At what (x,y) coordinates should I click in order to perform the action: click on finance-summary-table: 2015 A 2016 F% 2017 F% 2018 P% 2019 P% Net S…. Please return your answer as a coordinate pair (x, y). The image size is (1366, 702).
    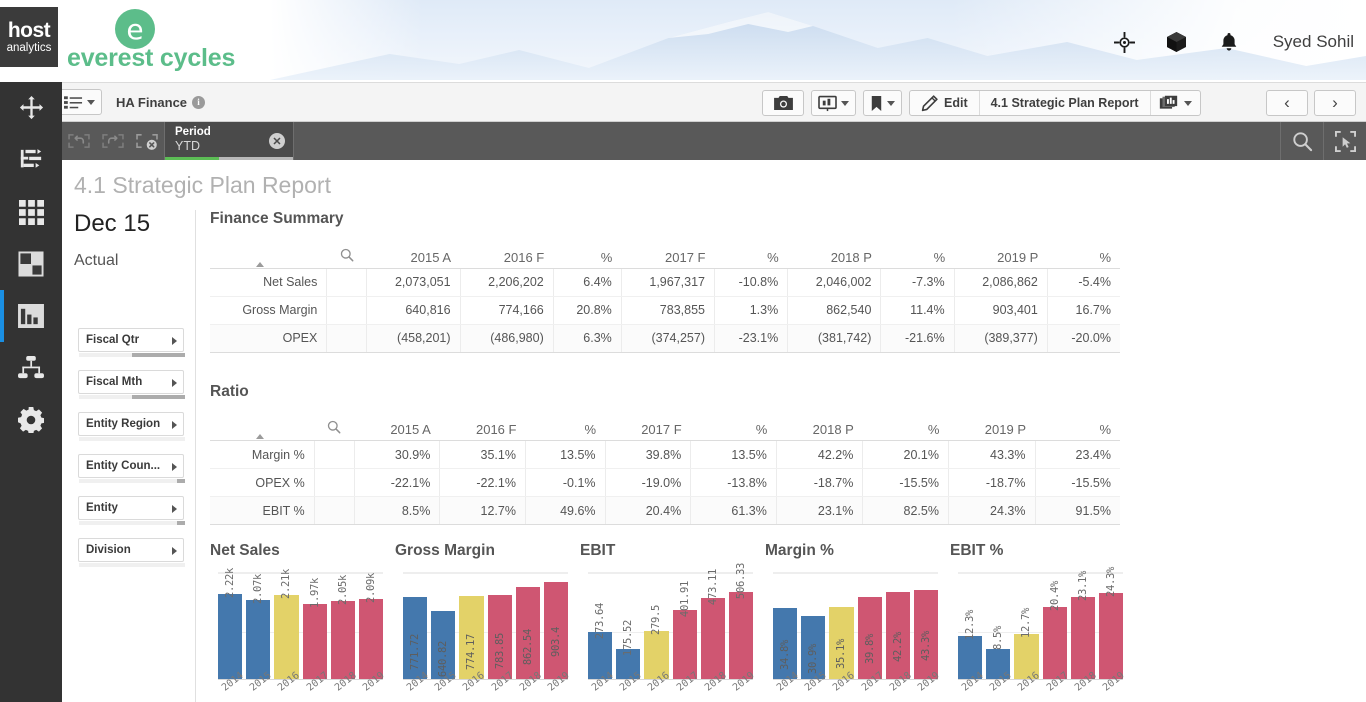
    Looking at the image, I should click on (665, 298).